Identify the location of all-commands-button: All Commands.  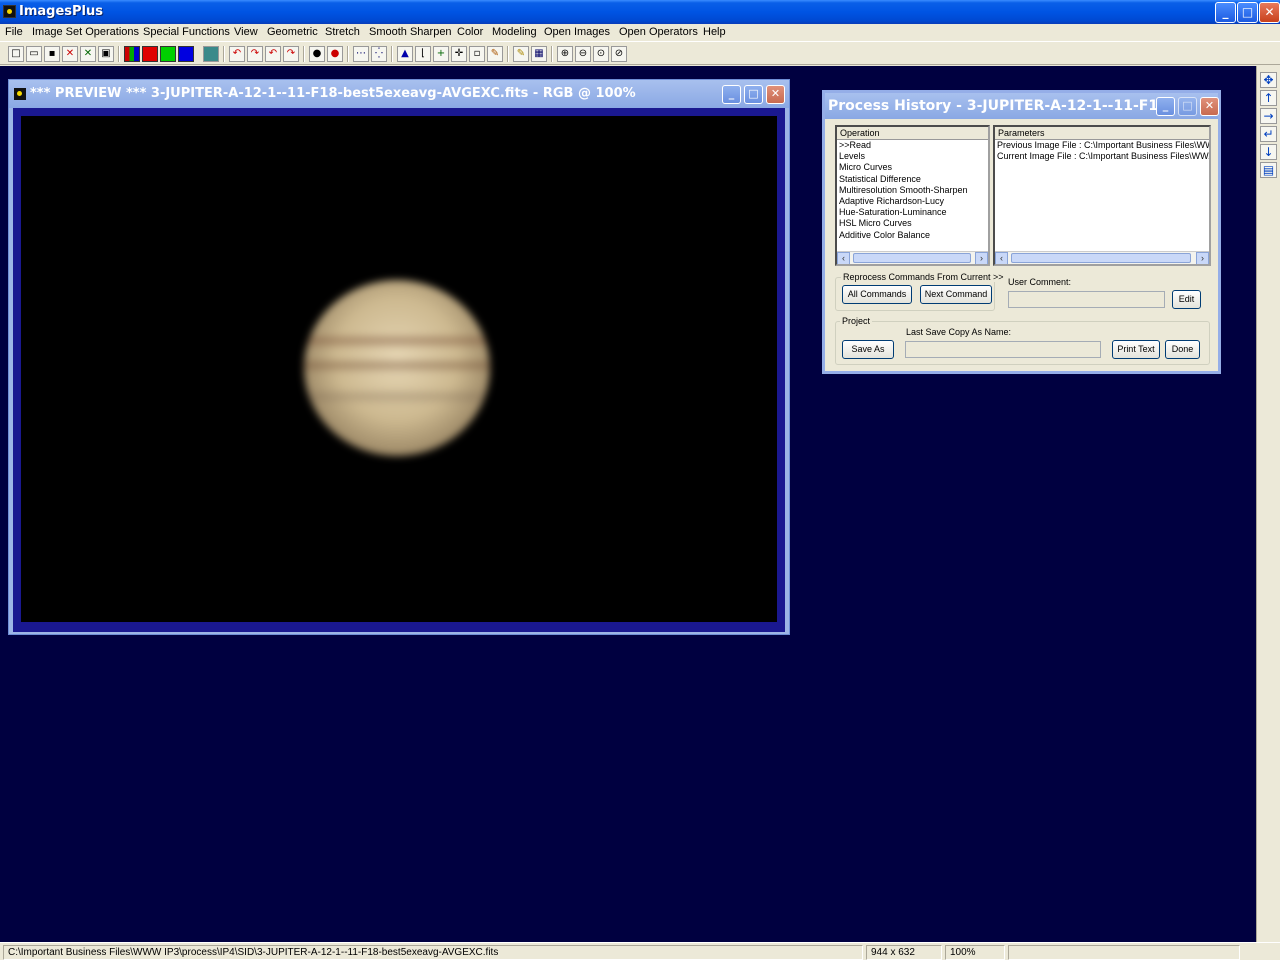
(877, 294).